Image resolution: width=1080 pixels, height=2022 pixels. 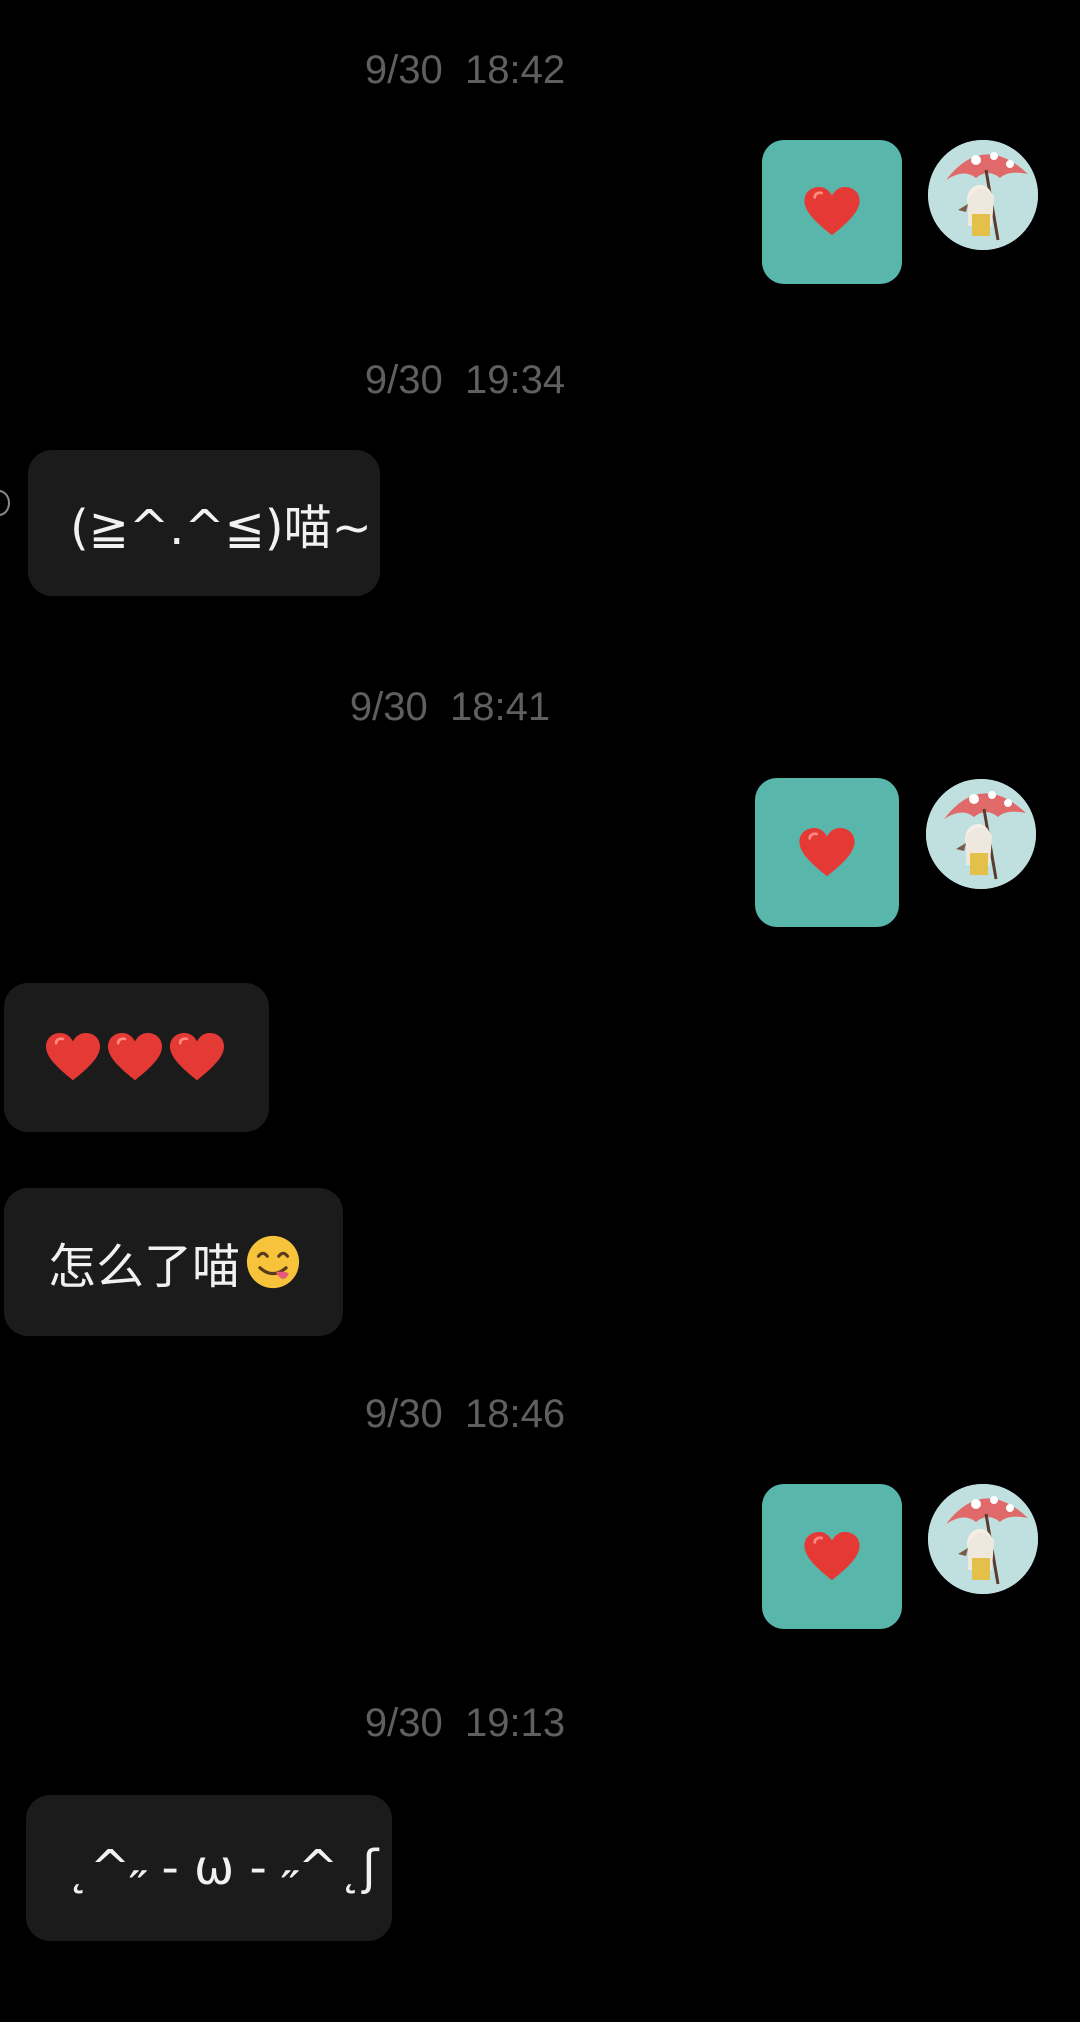 I want to click on hearts-row, so click(x=135, y=1057).